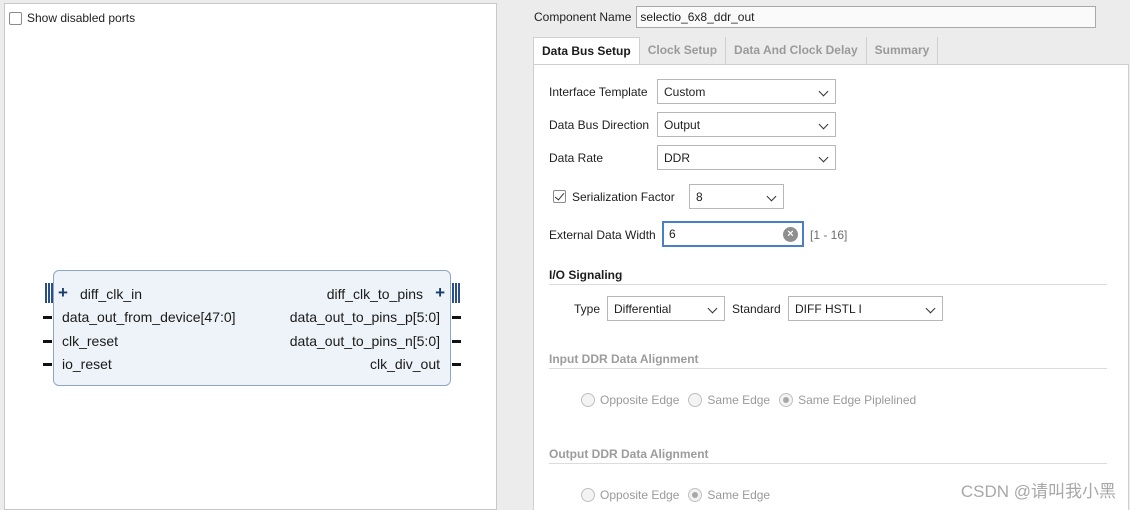 The image size is (1130, 510). What do you see at coordinates (47, 364) in the screenshot?
I see `pin-io-reset` at bounding box center [47, 364].